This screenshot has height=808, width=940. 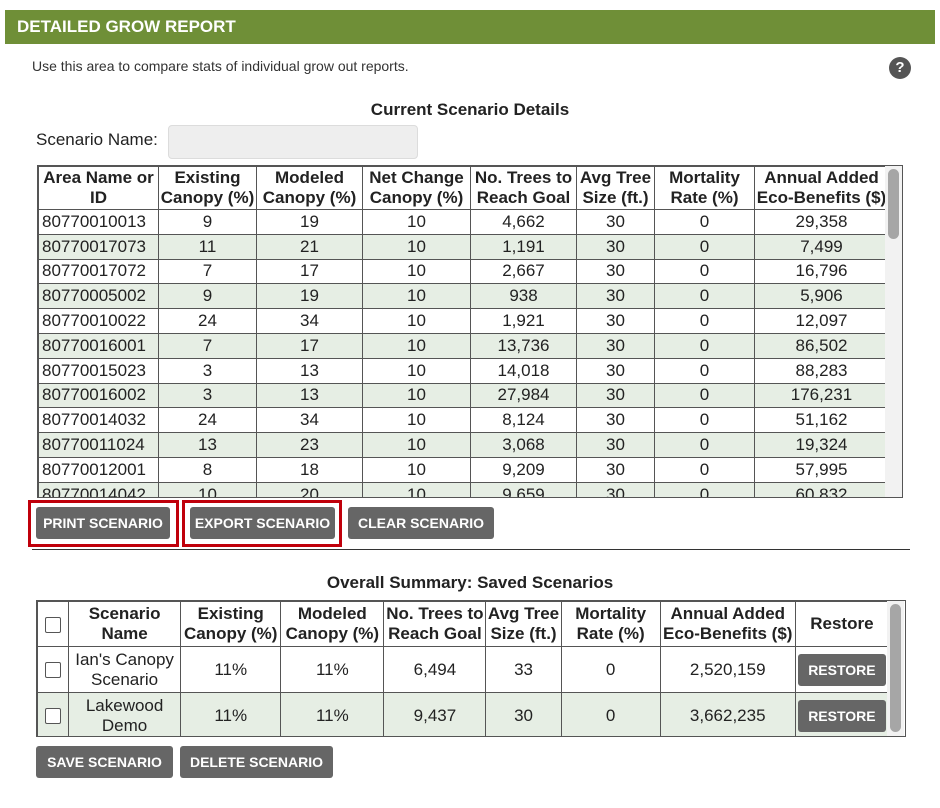 What do you see at coordinates (821, 395) in the screenshot?
I see `table-cell: 176,231` at bounding box center [821, 395].